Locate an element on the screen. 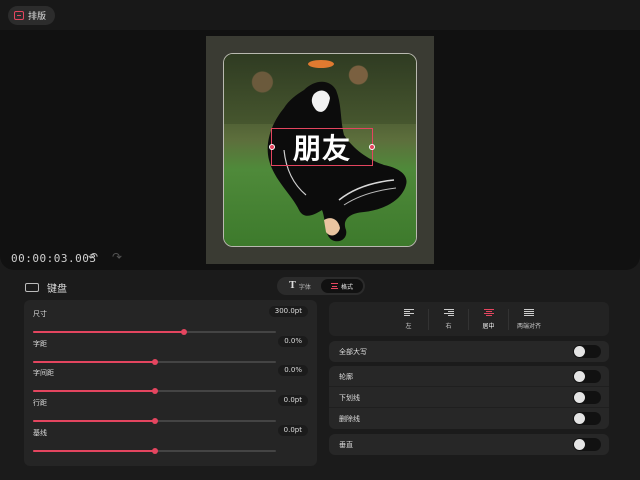 This screenshot has height=480, width=640. align-center-label: 居中 is located at coordinates (488, 326).